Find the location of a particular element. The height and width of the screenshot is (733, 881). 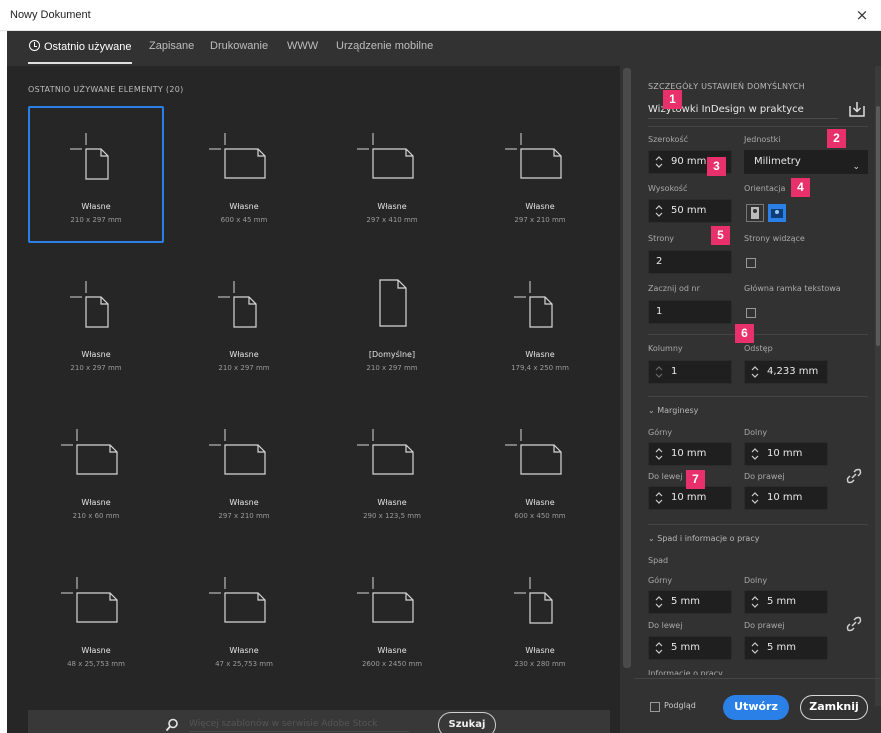

recent-item-tile: Własne 179,4 x 250 mm is located at coordinates (540, 322).